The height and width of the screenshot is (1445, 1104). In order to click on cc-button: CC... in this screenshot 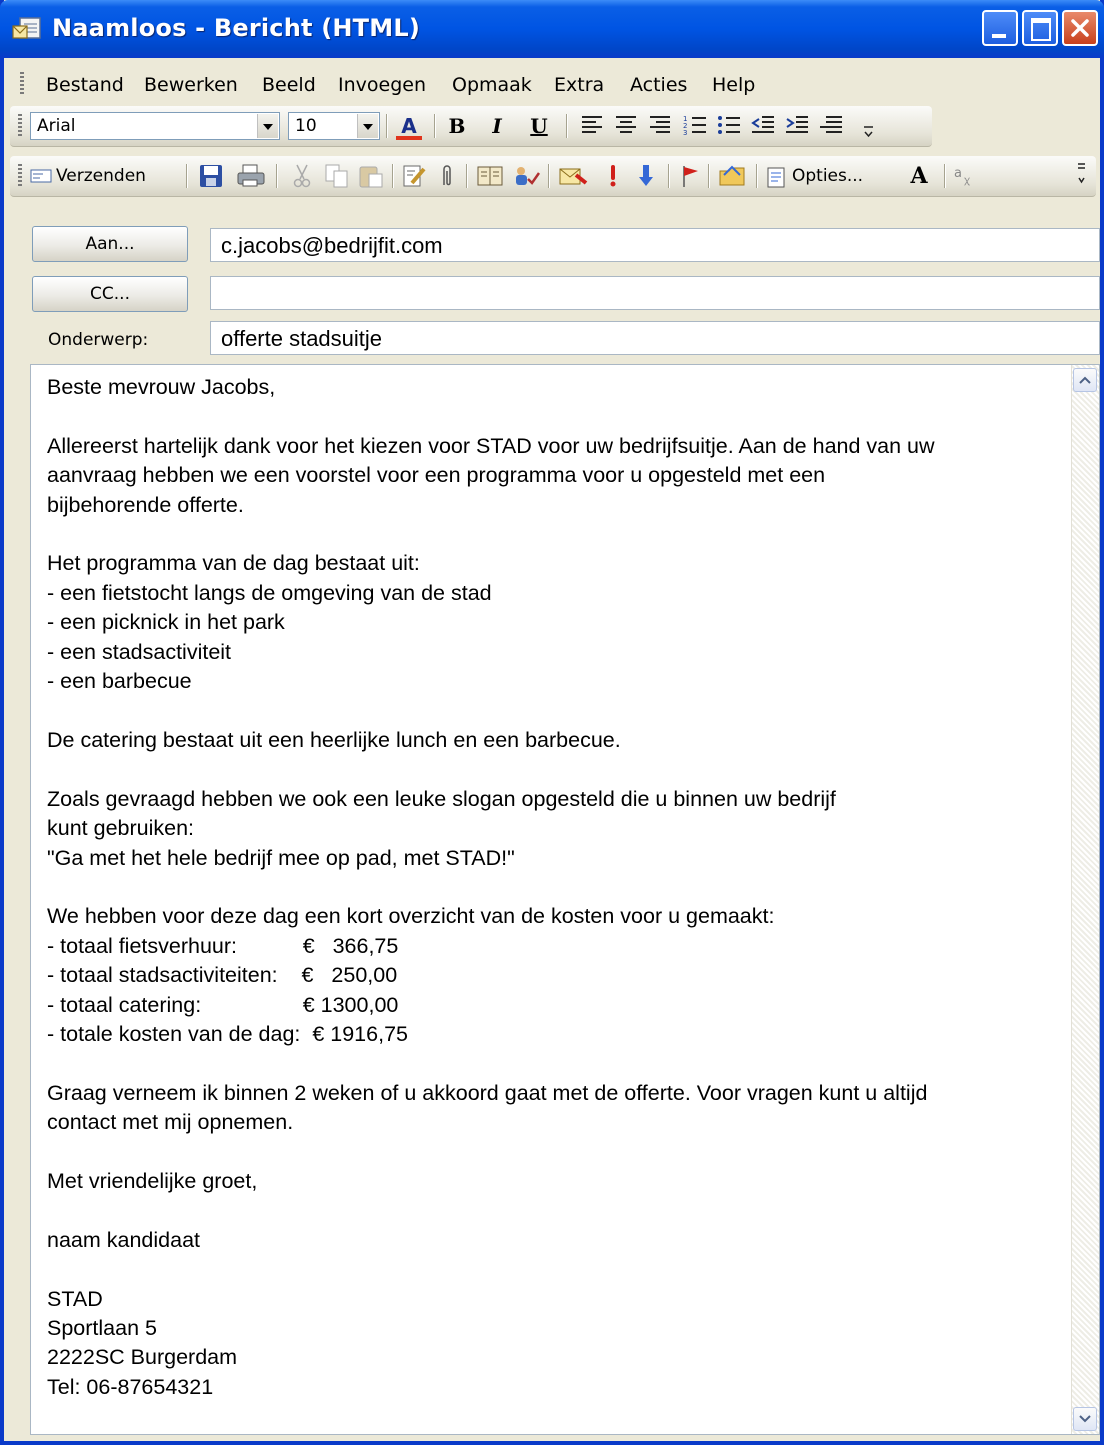, I will do `click(110, 294)`.